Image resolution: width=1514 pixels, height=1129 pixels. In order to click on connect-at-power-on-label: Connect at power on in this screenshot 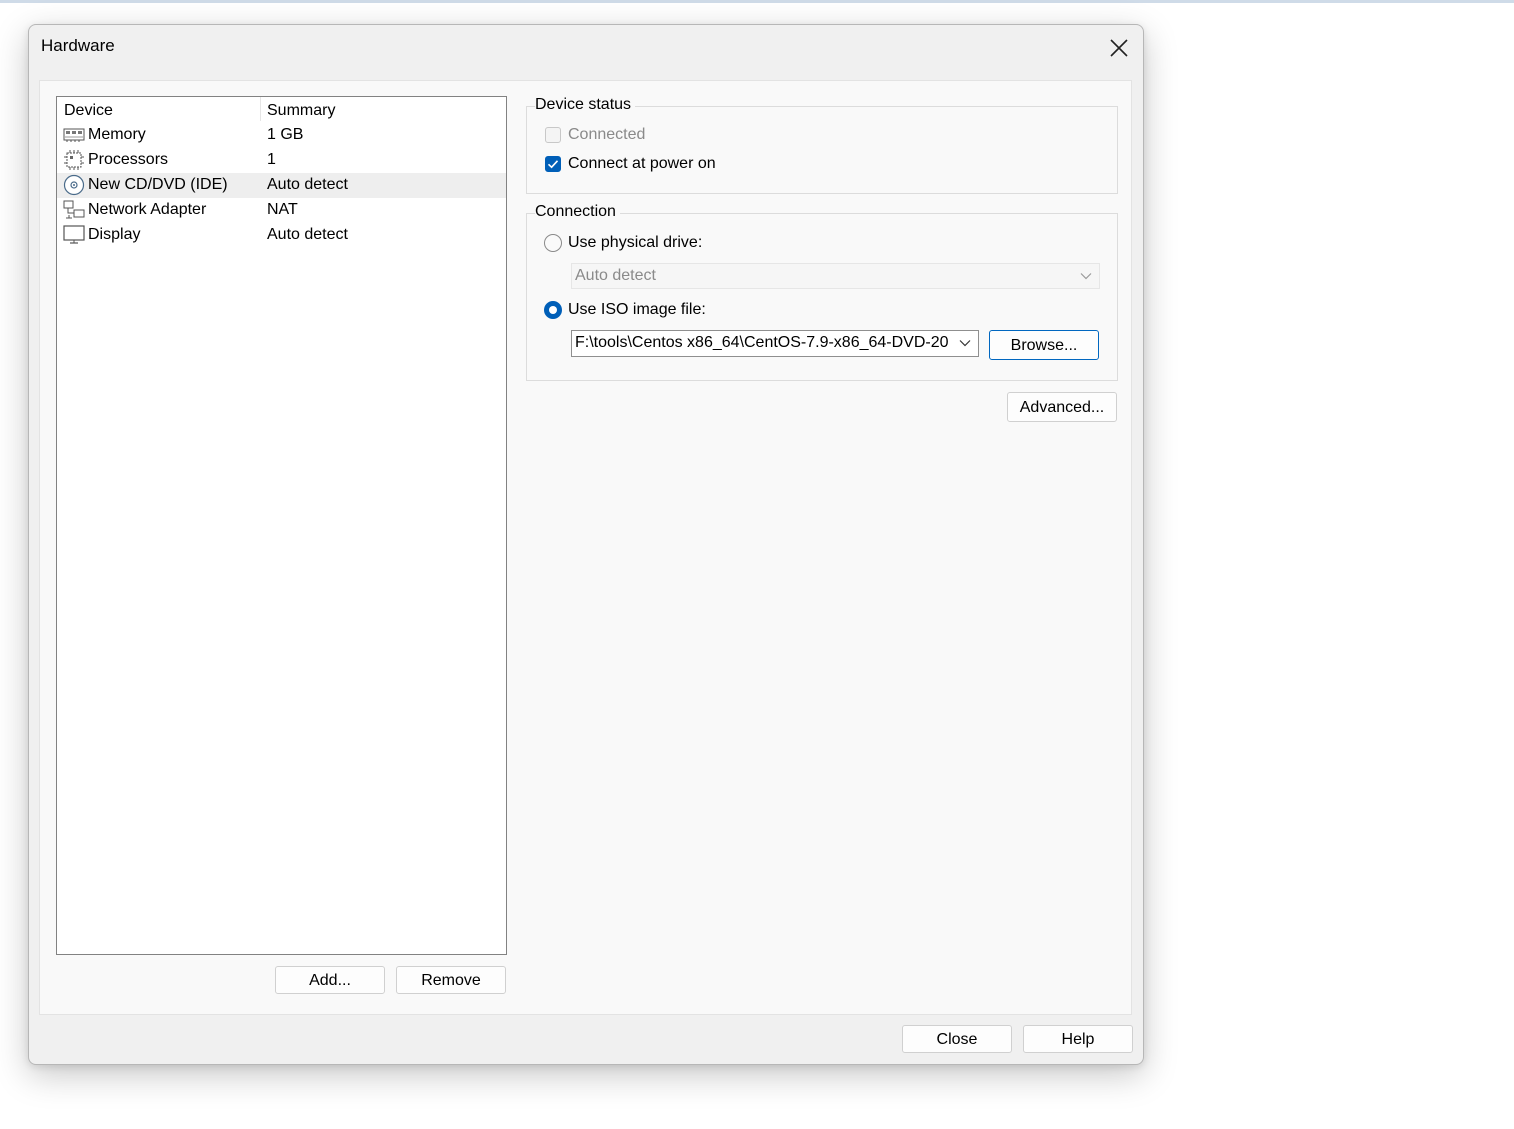, I will do `click(642, 163)`.